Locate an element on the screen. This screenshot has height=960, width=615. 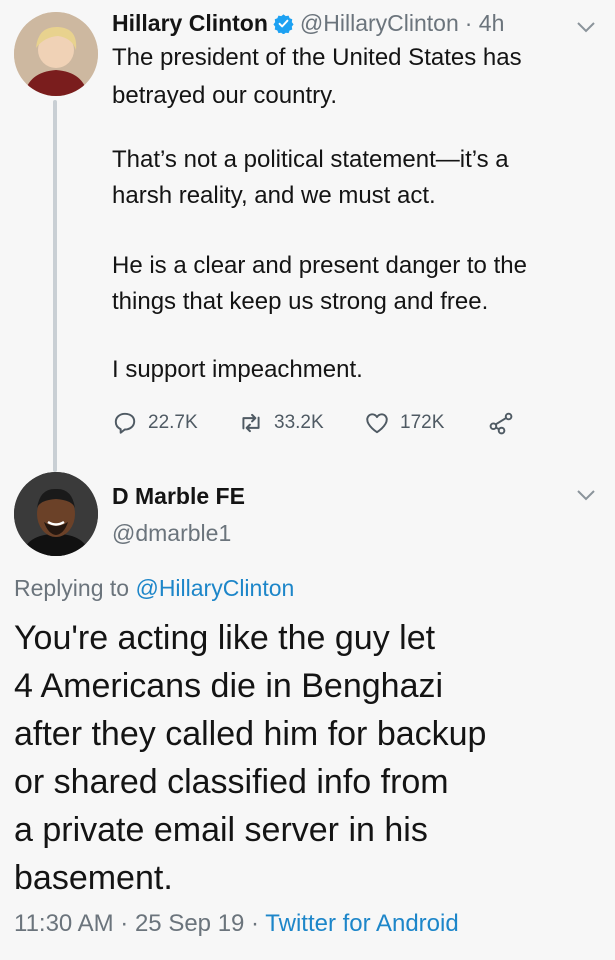
thread-line is located at coordinates (55, 286).